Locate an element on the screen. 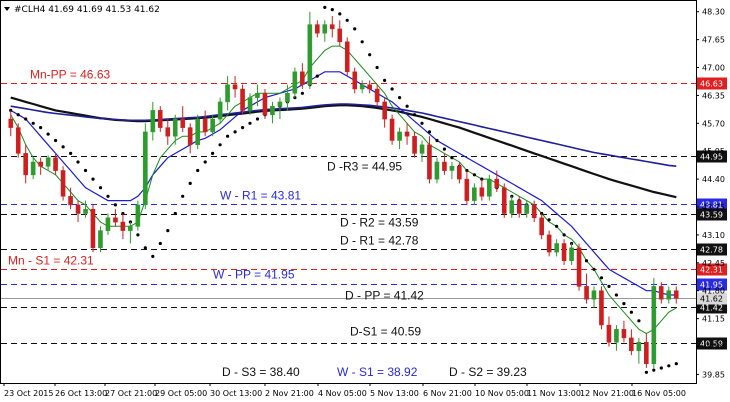 This screenshot has height=402, width=730. symbol-header: #CLH4 41.69 41.69 41.53 41.62 is located at coordinates (82, 10).